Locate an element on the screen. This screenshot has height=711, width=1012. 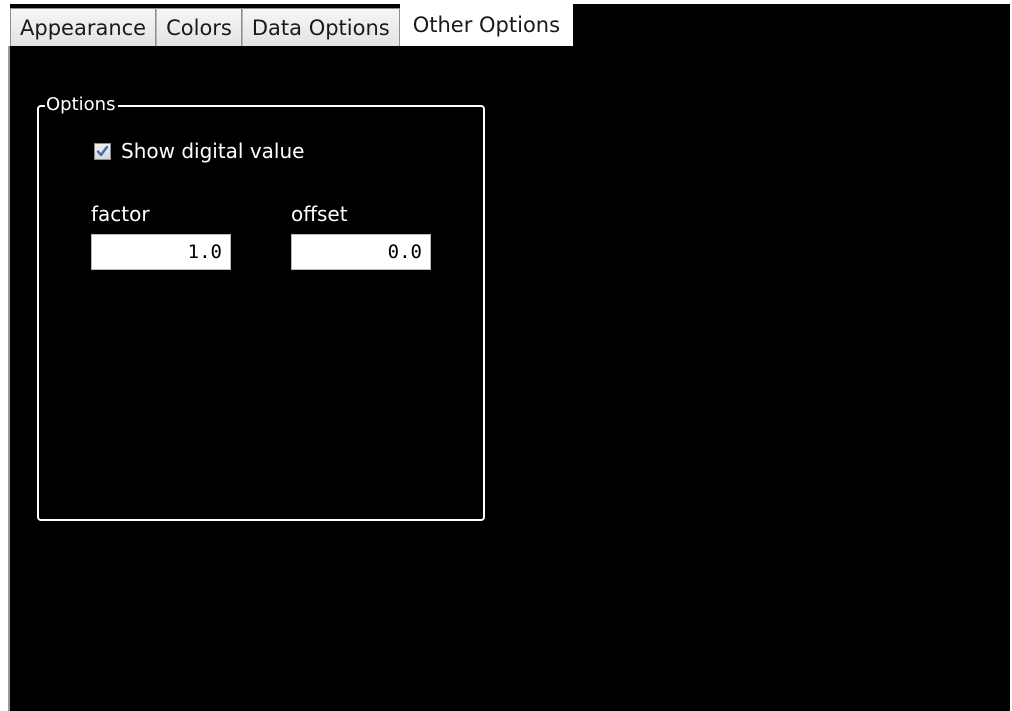
factor-input is located at coordinates (161, 252).